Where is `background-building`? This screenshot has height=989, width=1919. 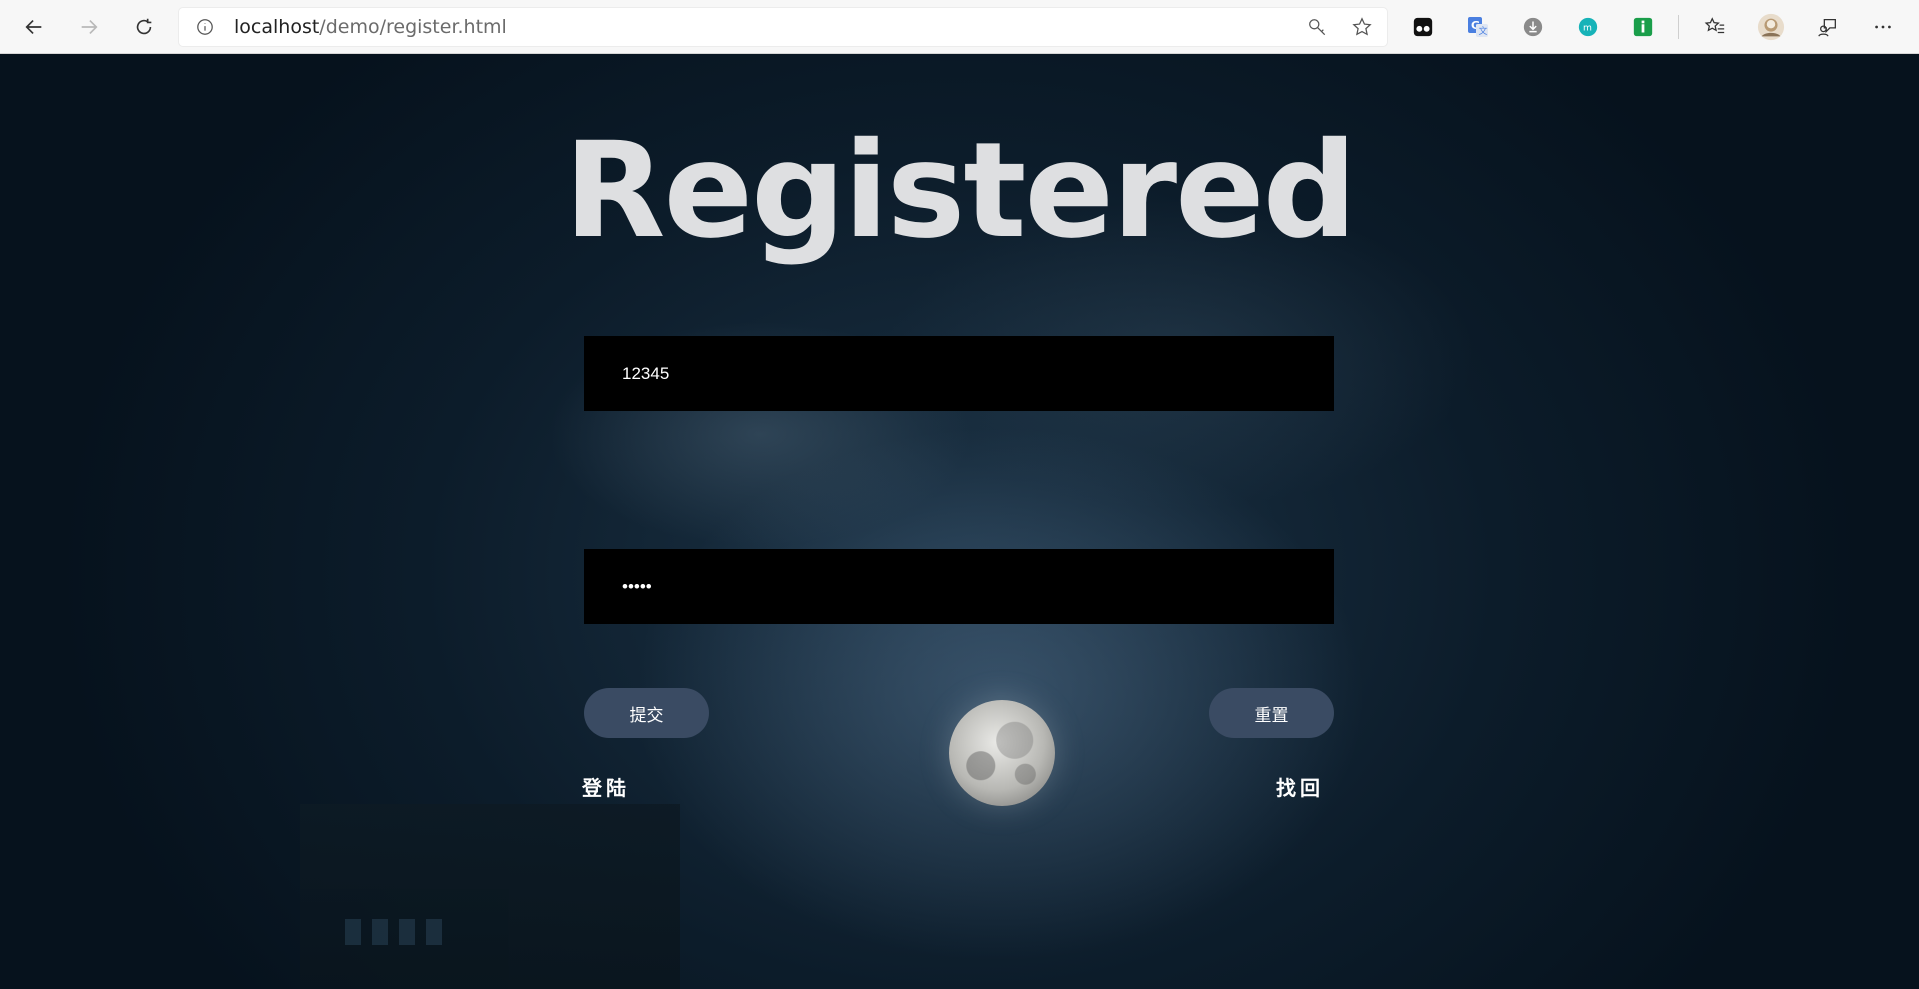 background-building is located at coordinates (490, 896).